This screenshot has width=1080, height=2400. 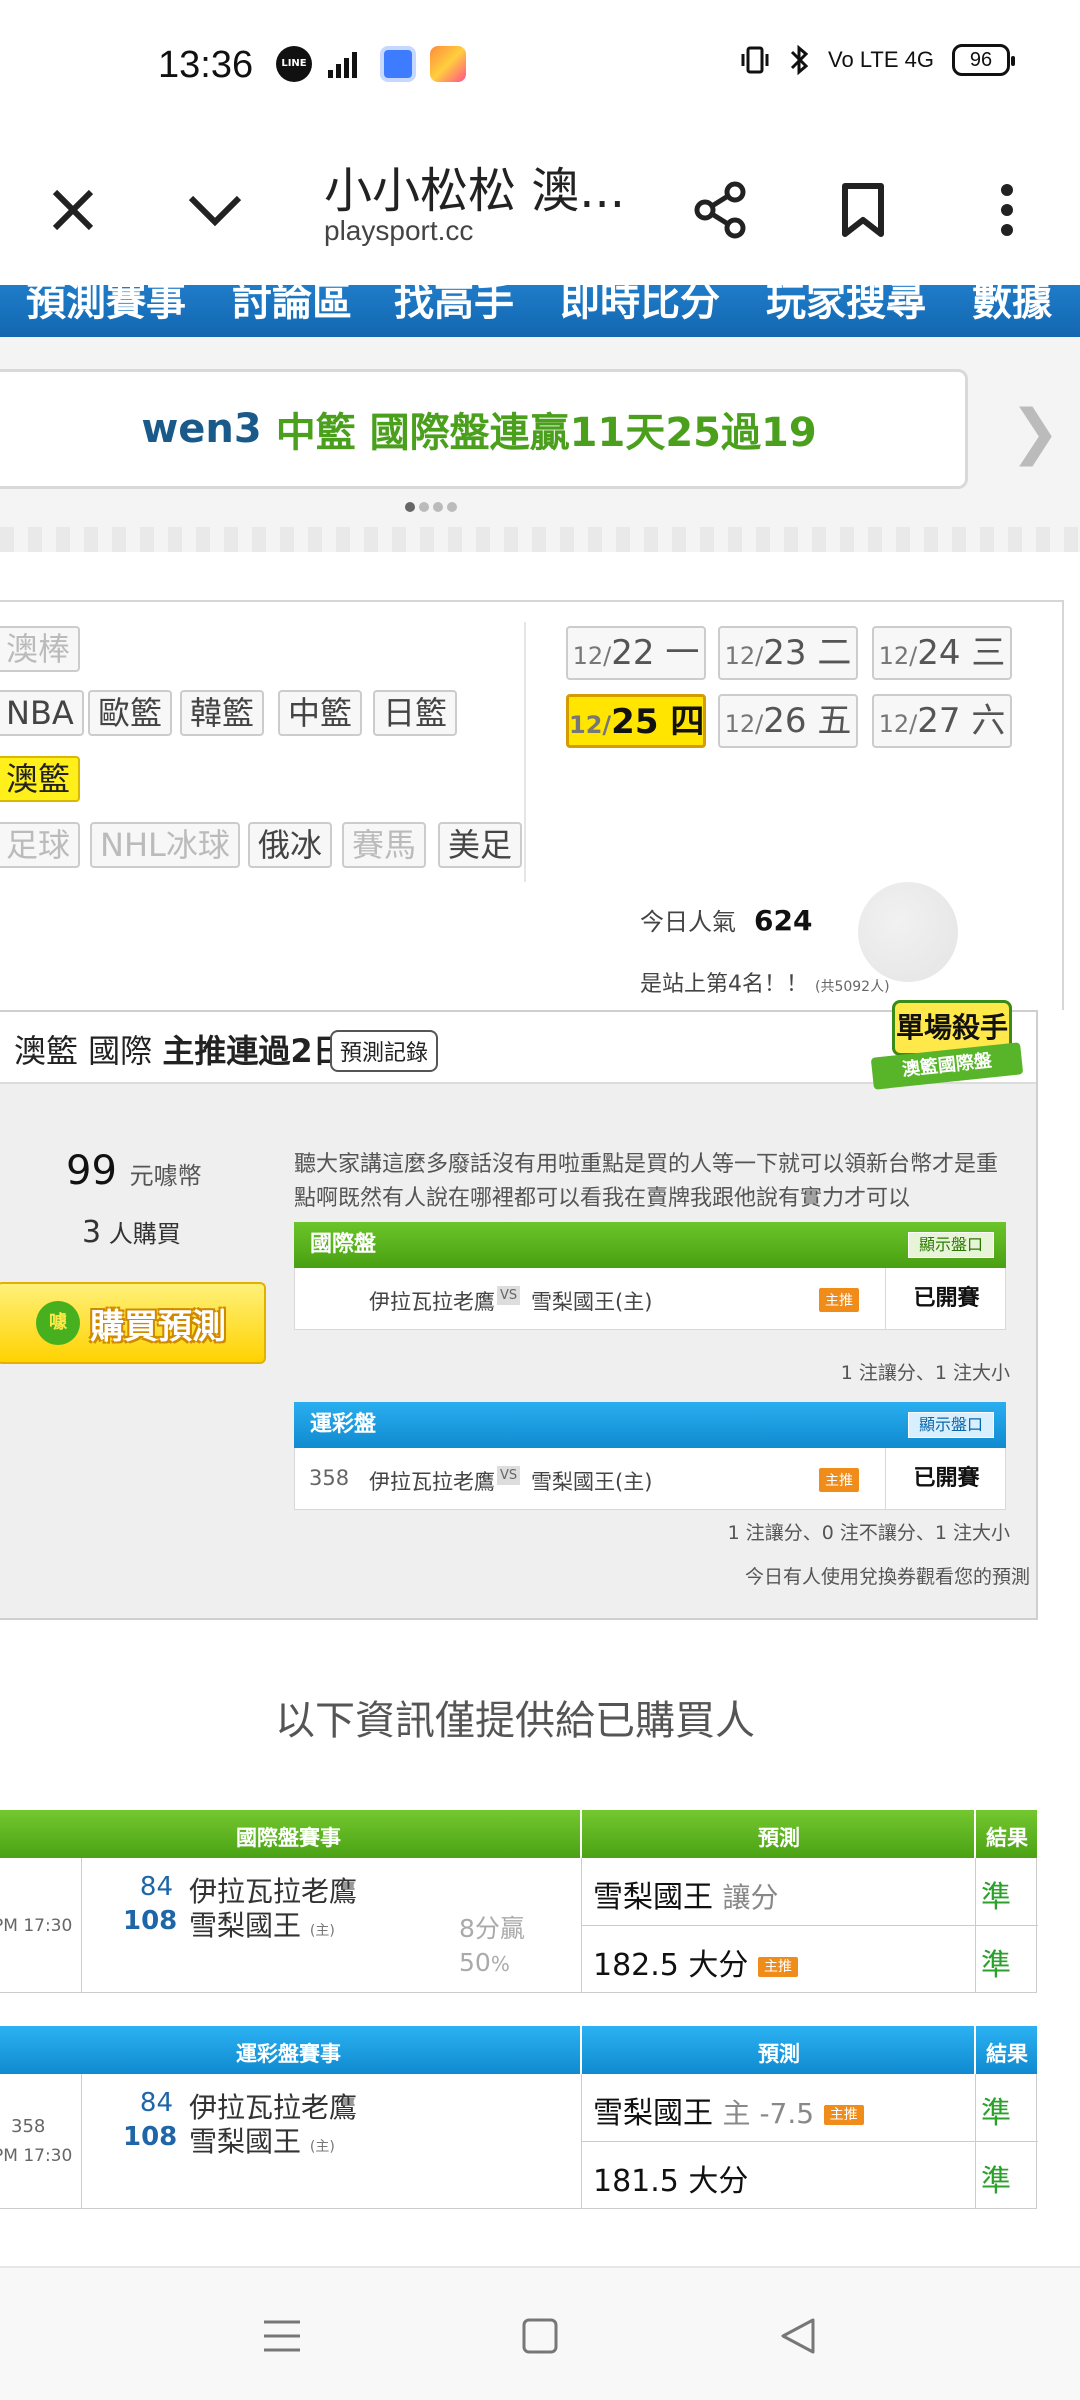 I want to click on header-game: 國際盤賽事, so click(x=288, y=1838).